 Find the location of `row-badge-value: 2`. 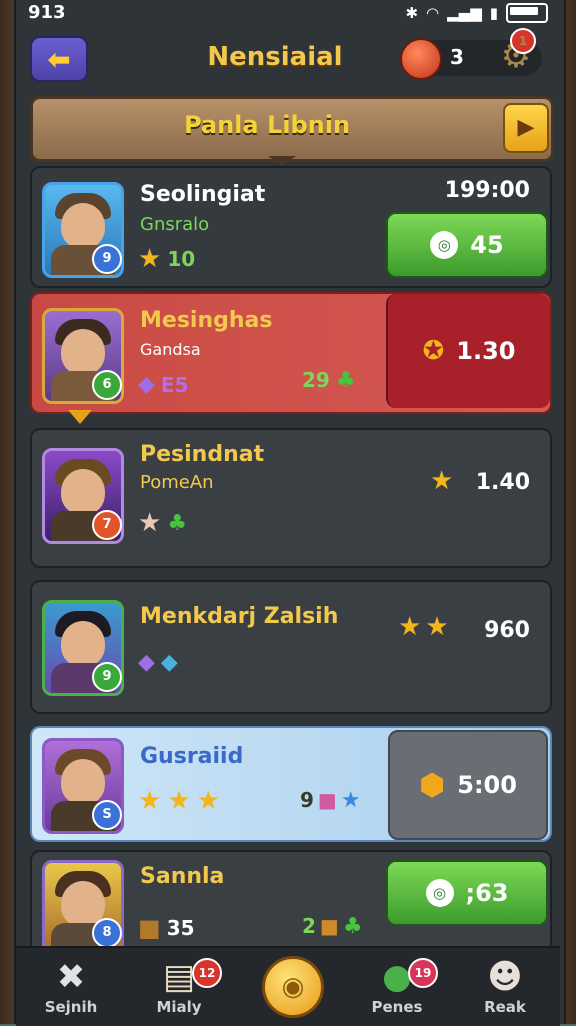

row-badge-value: 2 is located at coordinates (309, 926).